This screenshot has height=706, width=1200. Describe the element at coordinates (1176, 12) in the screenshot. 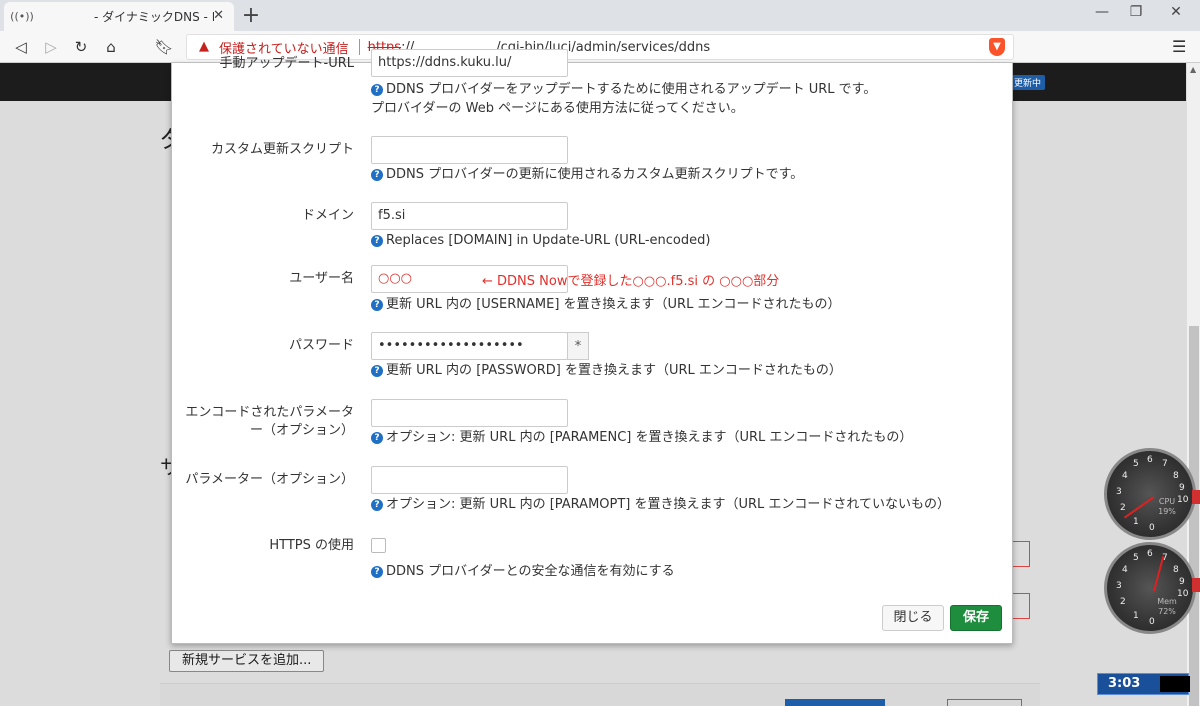

I see `close-window-icon: ✕` at that location.